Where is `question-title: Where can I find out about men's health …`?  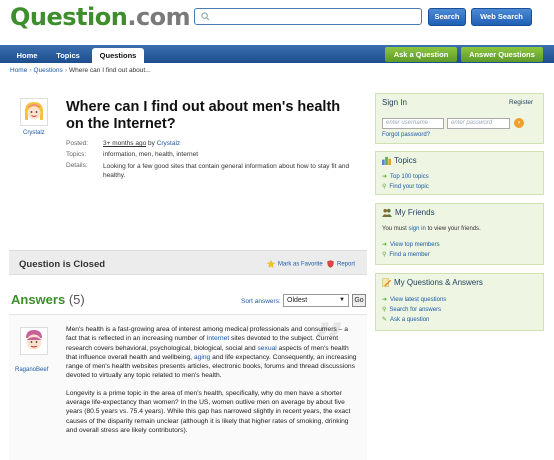
question-title: Where can I find out about men's health … is located at coordinates (203, 115).